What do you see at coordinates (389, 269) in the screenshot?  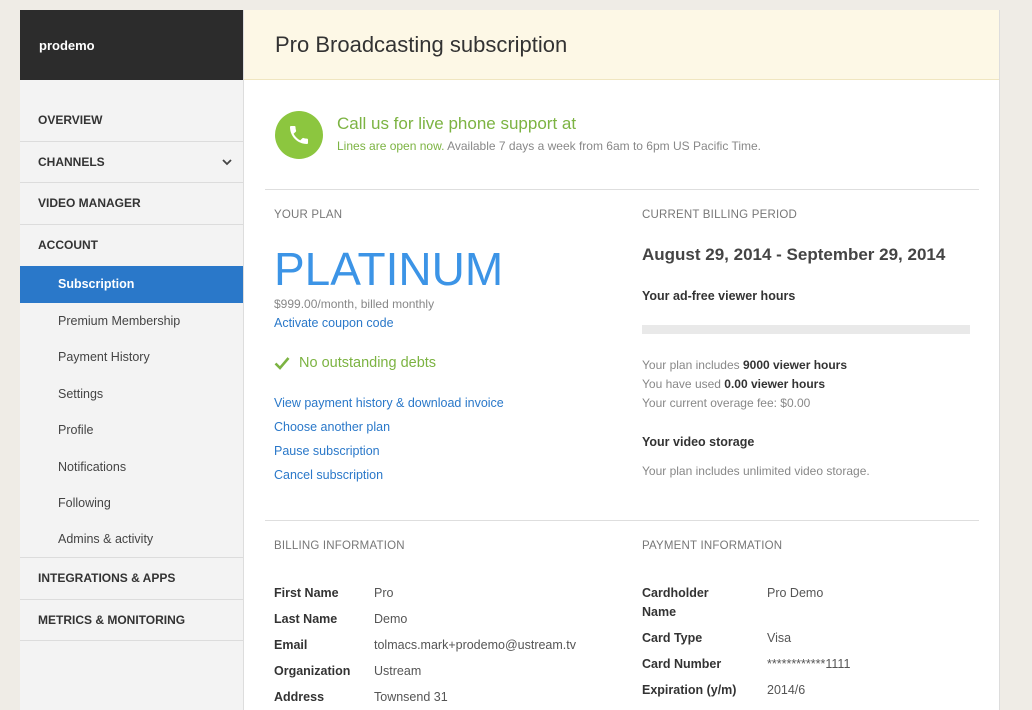 I see `plan-name: PLATINUM` at bounding box center [389, 269].